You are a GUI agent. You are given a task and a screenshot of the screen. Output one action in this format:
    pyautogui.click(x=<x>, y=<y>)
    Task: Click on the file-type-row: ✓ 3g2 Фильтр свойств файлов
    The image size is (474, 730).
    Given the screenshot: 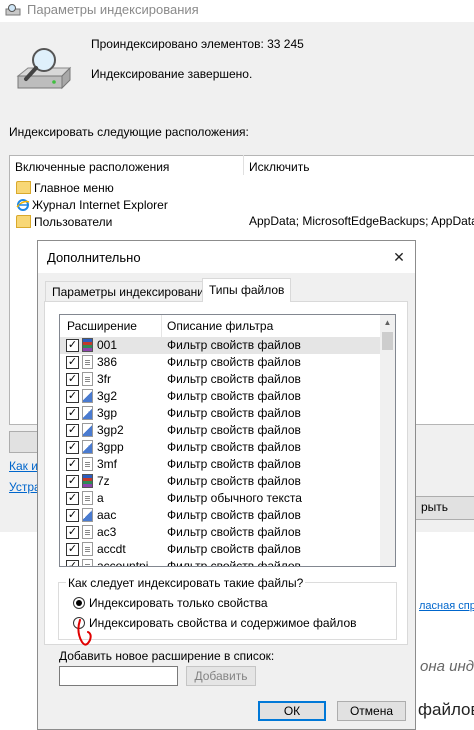 What is the action you would take?
    pyautogui.click(x=220, y=396)
    